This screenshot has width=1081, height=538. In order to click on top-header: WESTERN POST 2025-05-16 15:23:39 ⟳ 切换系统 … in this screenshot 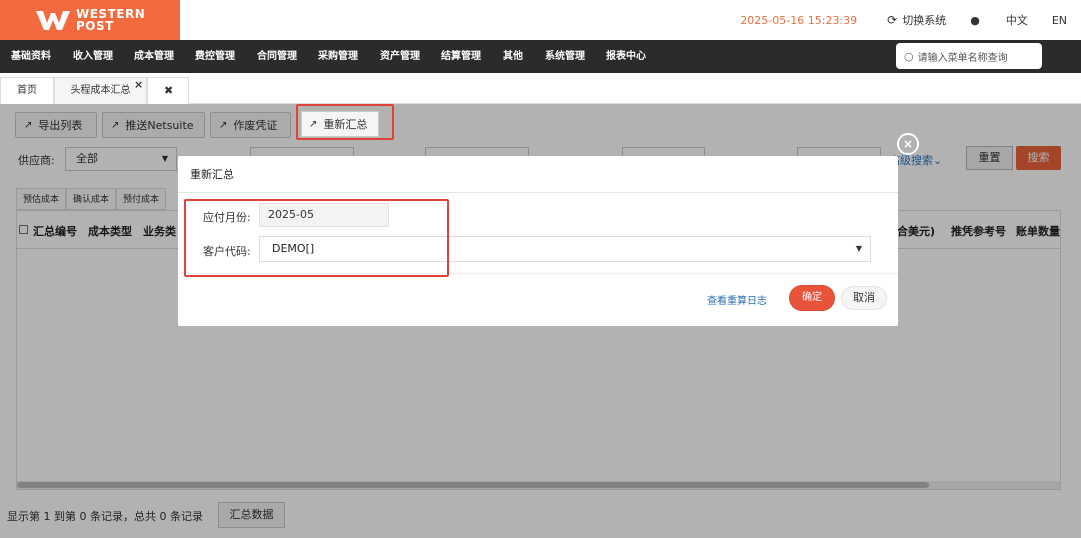, I will do `click(540, 20)`.